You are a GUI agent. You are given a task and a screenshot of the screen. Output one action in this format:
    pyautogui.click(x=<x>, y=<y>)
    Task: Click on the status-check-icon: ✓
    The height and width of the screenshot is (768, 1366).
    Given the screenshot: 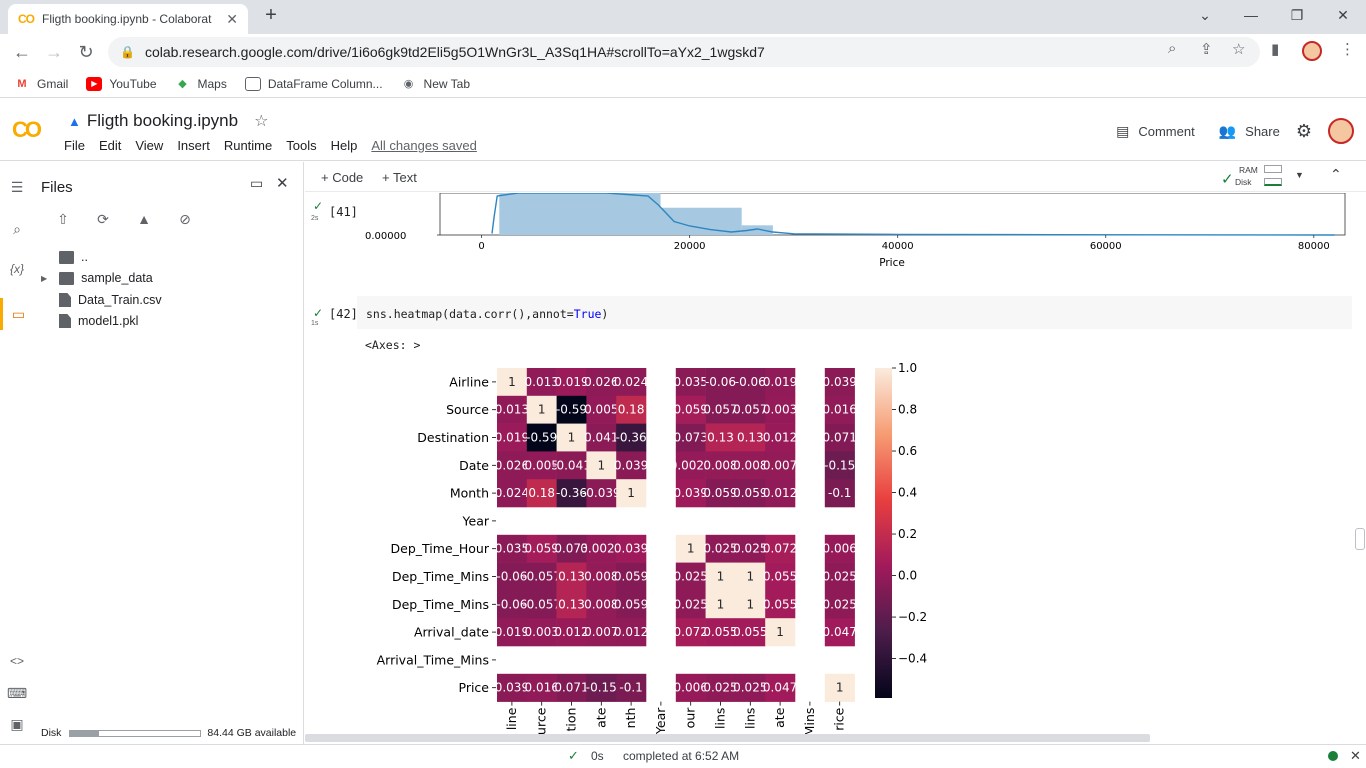 What is the action you would take?
    pyautogui.click(x=573, y=755)
    